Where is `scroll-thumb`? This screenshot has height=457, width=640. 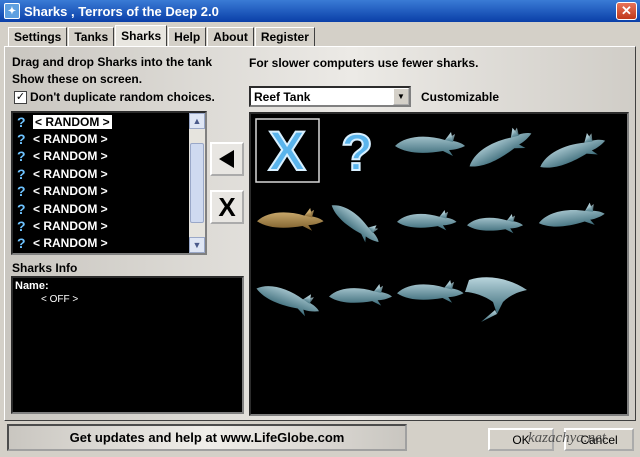 scroll-thumb is located at coordinates (197, 183).